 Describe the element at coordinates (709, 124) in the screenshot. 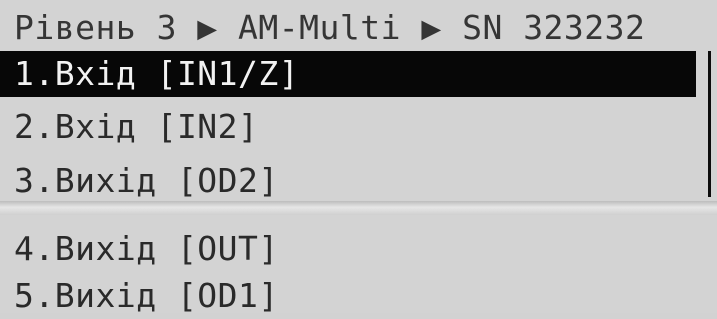

I see `scrollbar-indicator` at that location.